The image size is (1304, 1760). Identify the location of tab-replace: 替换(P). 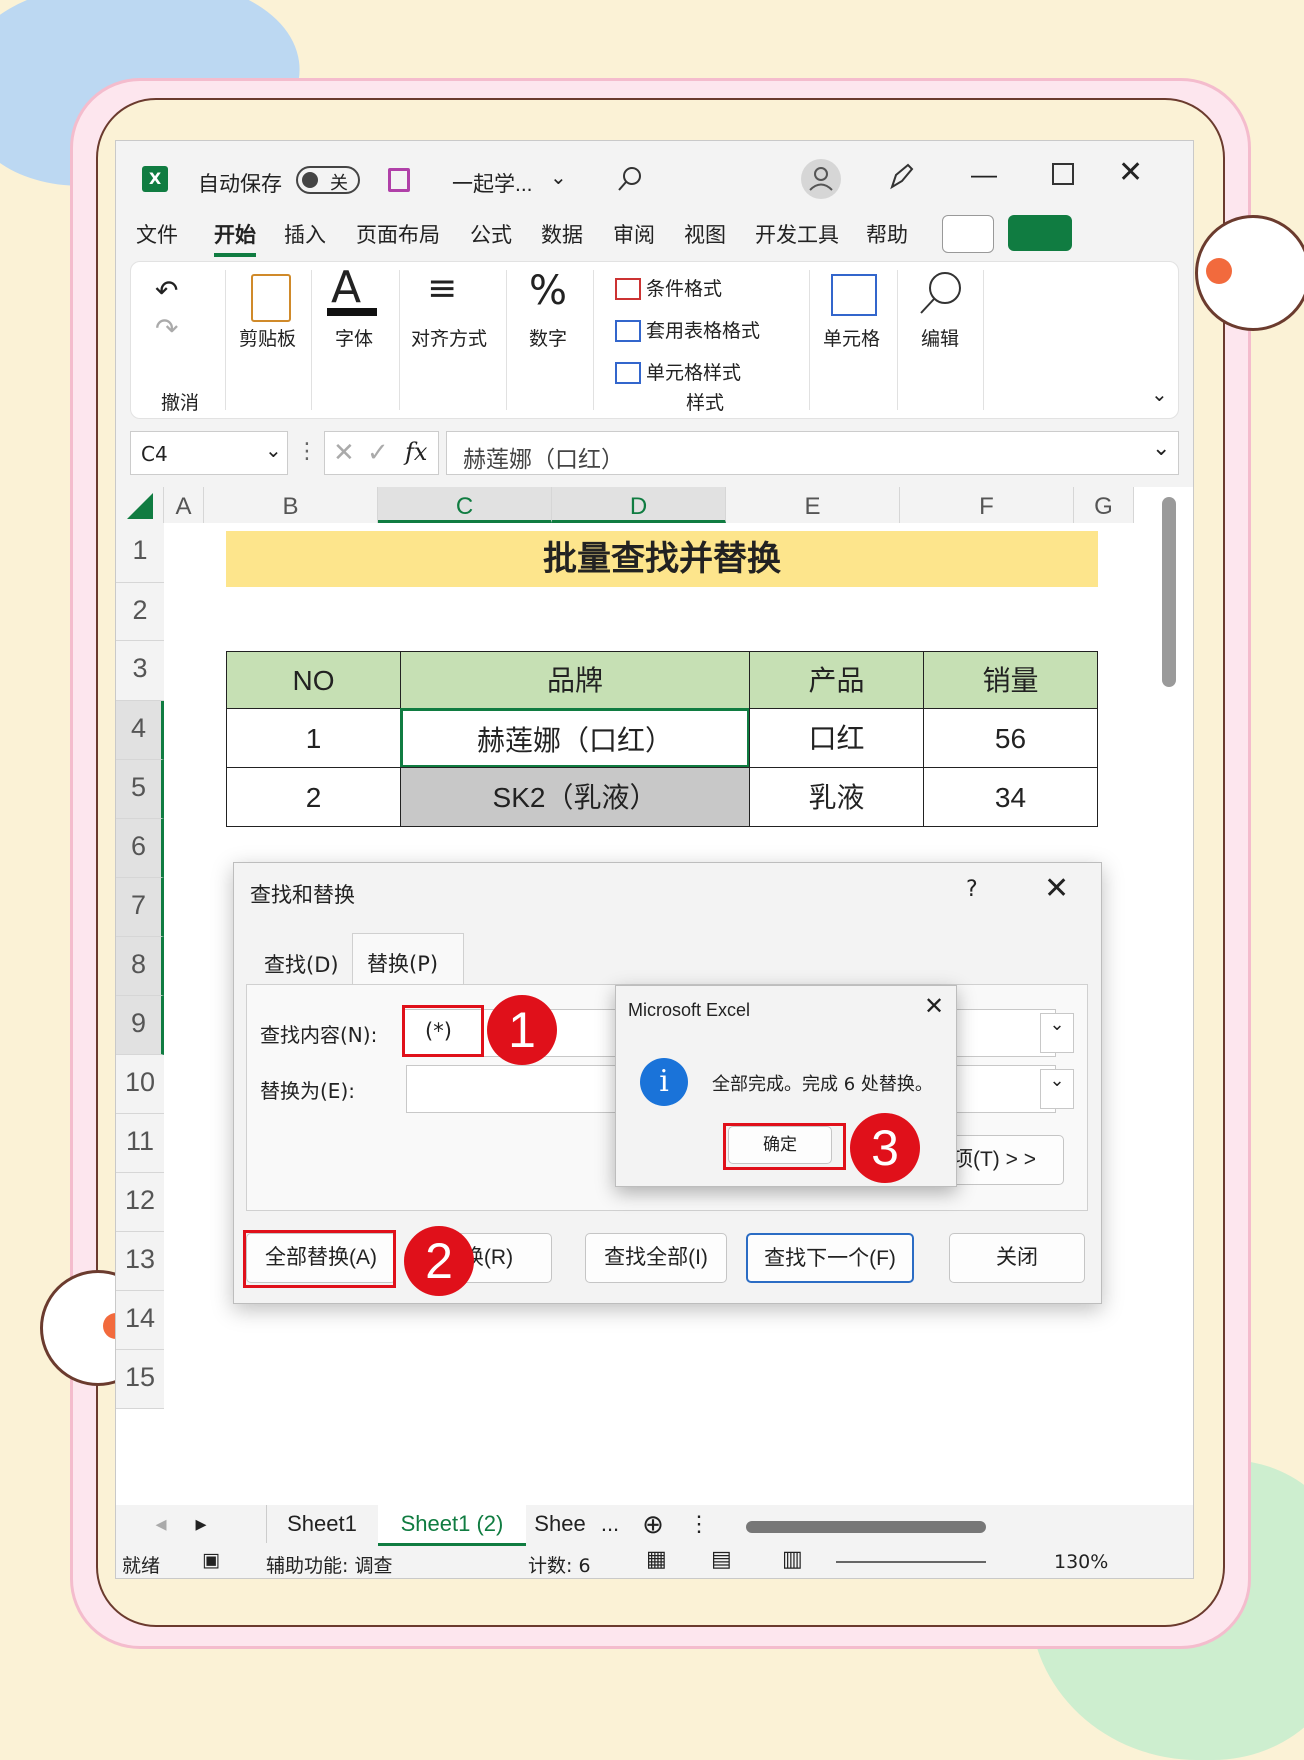
(408, 959).